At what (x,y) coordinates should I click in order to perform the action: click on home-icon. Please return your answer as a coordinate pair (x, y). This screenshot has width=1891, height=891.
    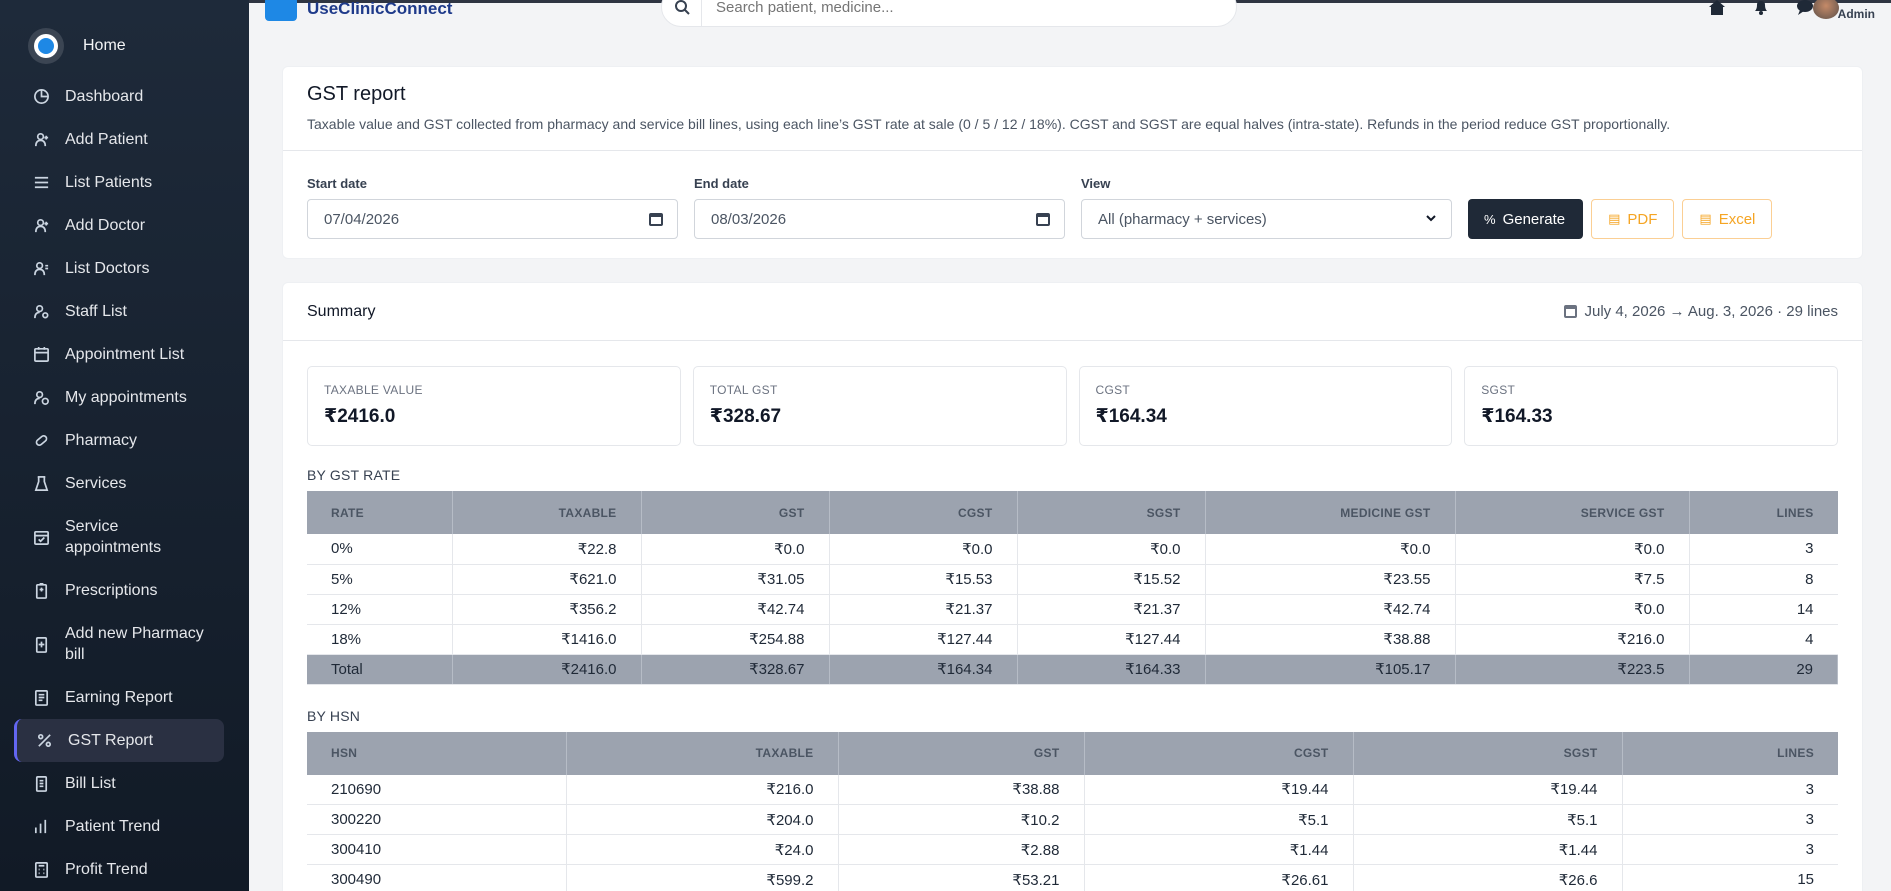
    Looking at the image, I should click on (1717, 7).